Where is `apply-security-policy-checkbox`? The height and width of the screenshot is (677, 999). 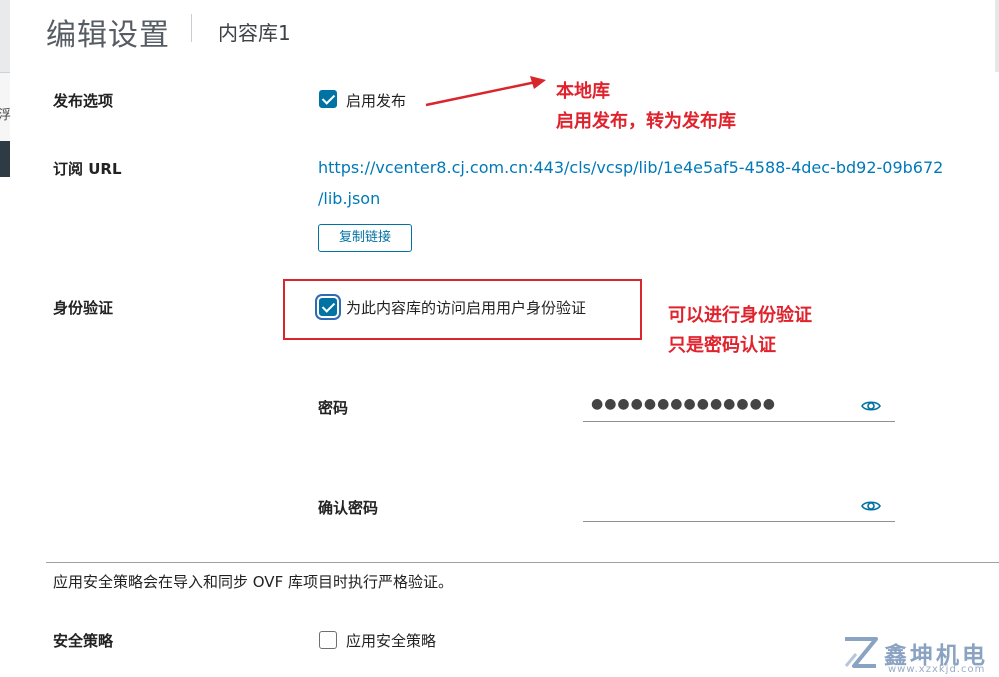
apply-security-policy-checkbox is located at coordinates (328, 640).